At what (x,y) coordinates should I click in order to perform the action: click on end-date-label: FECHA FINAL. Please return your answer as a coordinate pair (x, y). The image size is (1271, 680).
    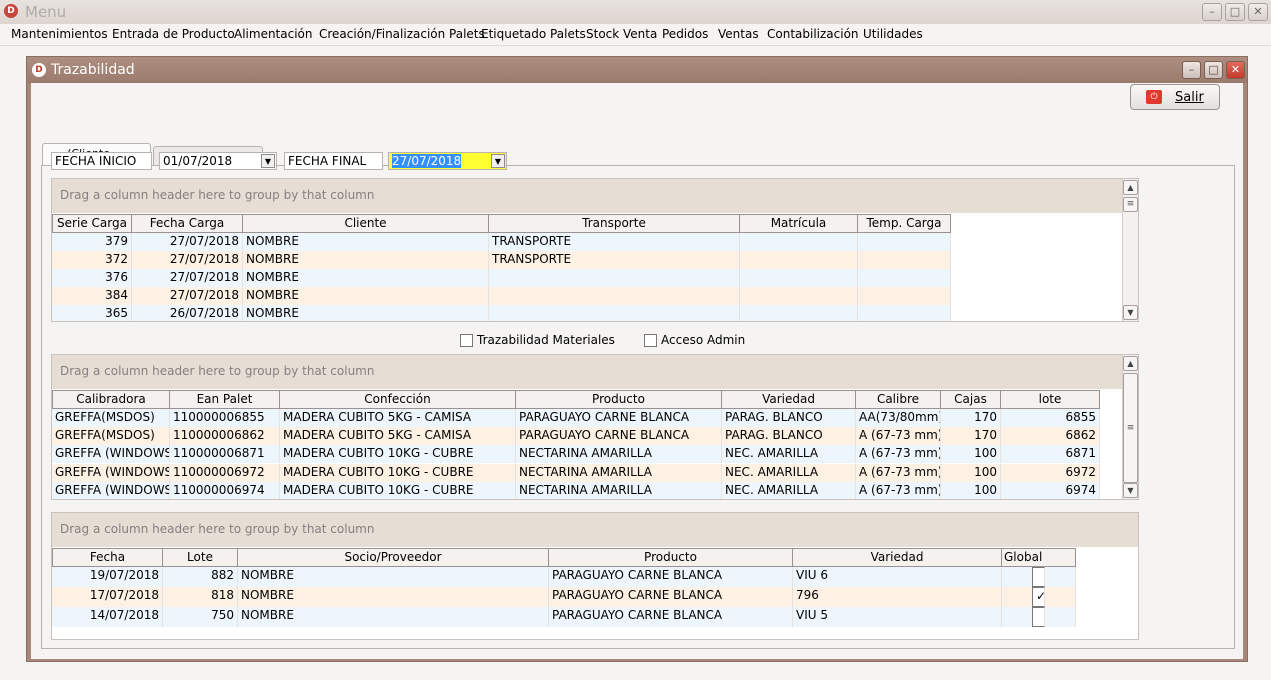
    Looking at the image, I should click on (333, 161).